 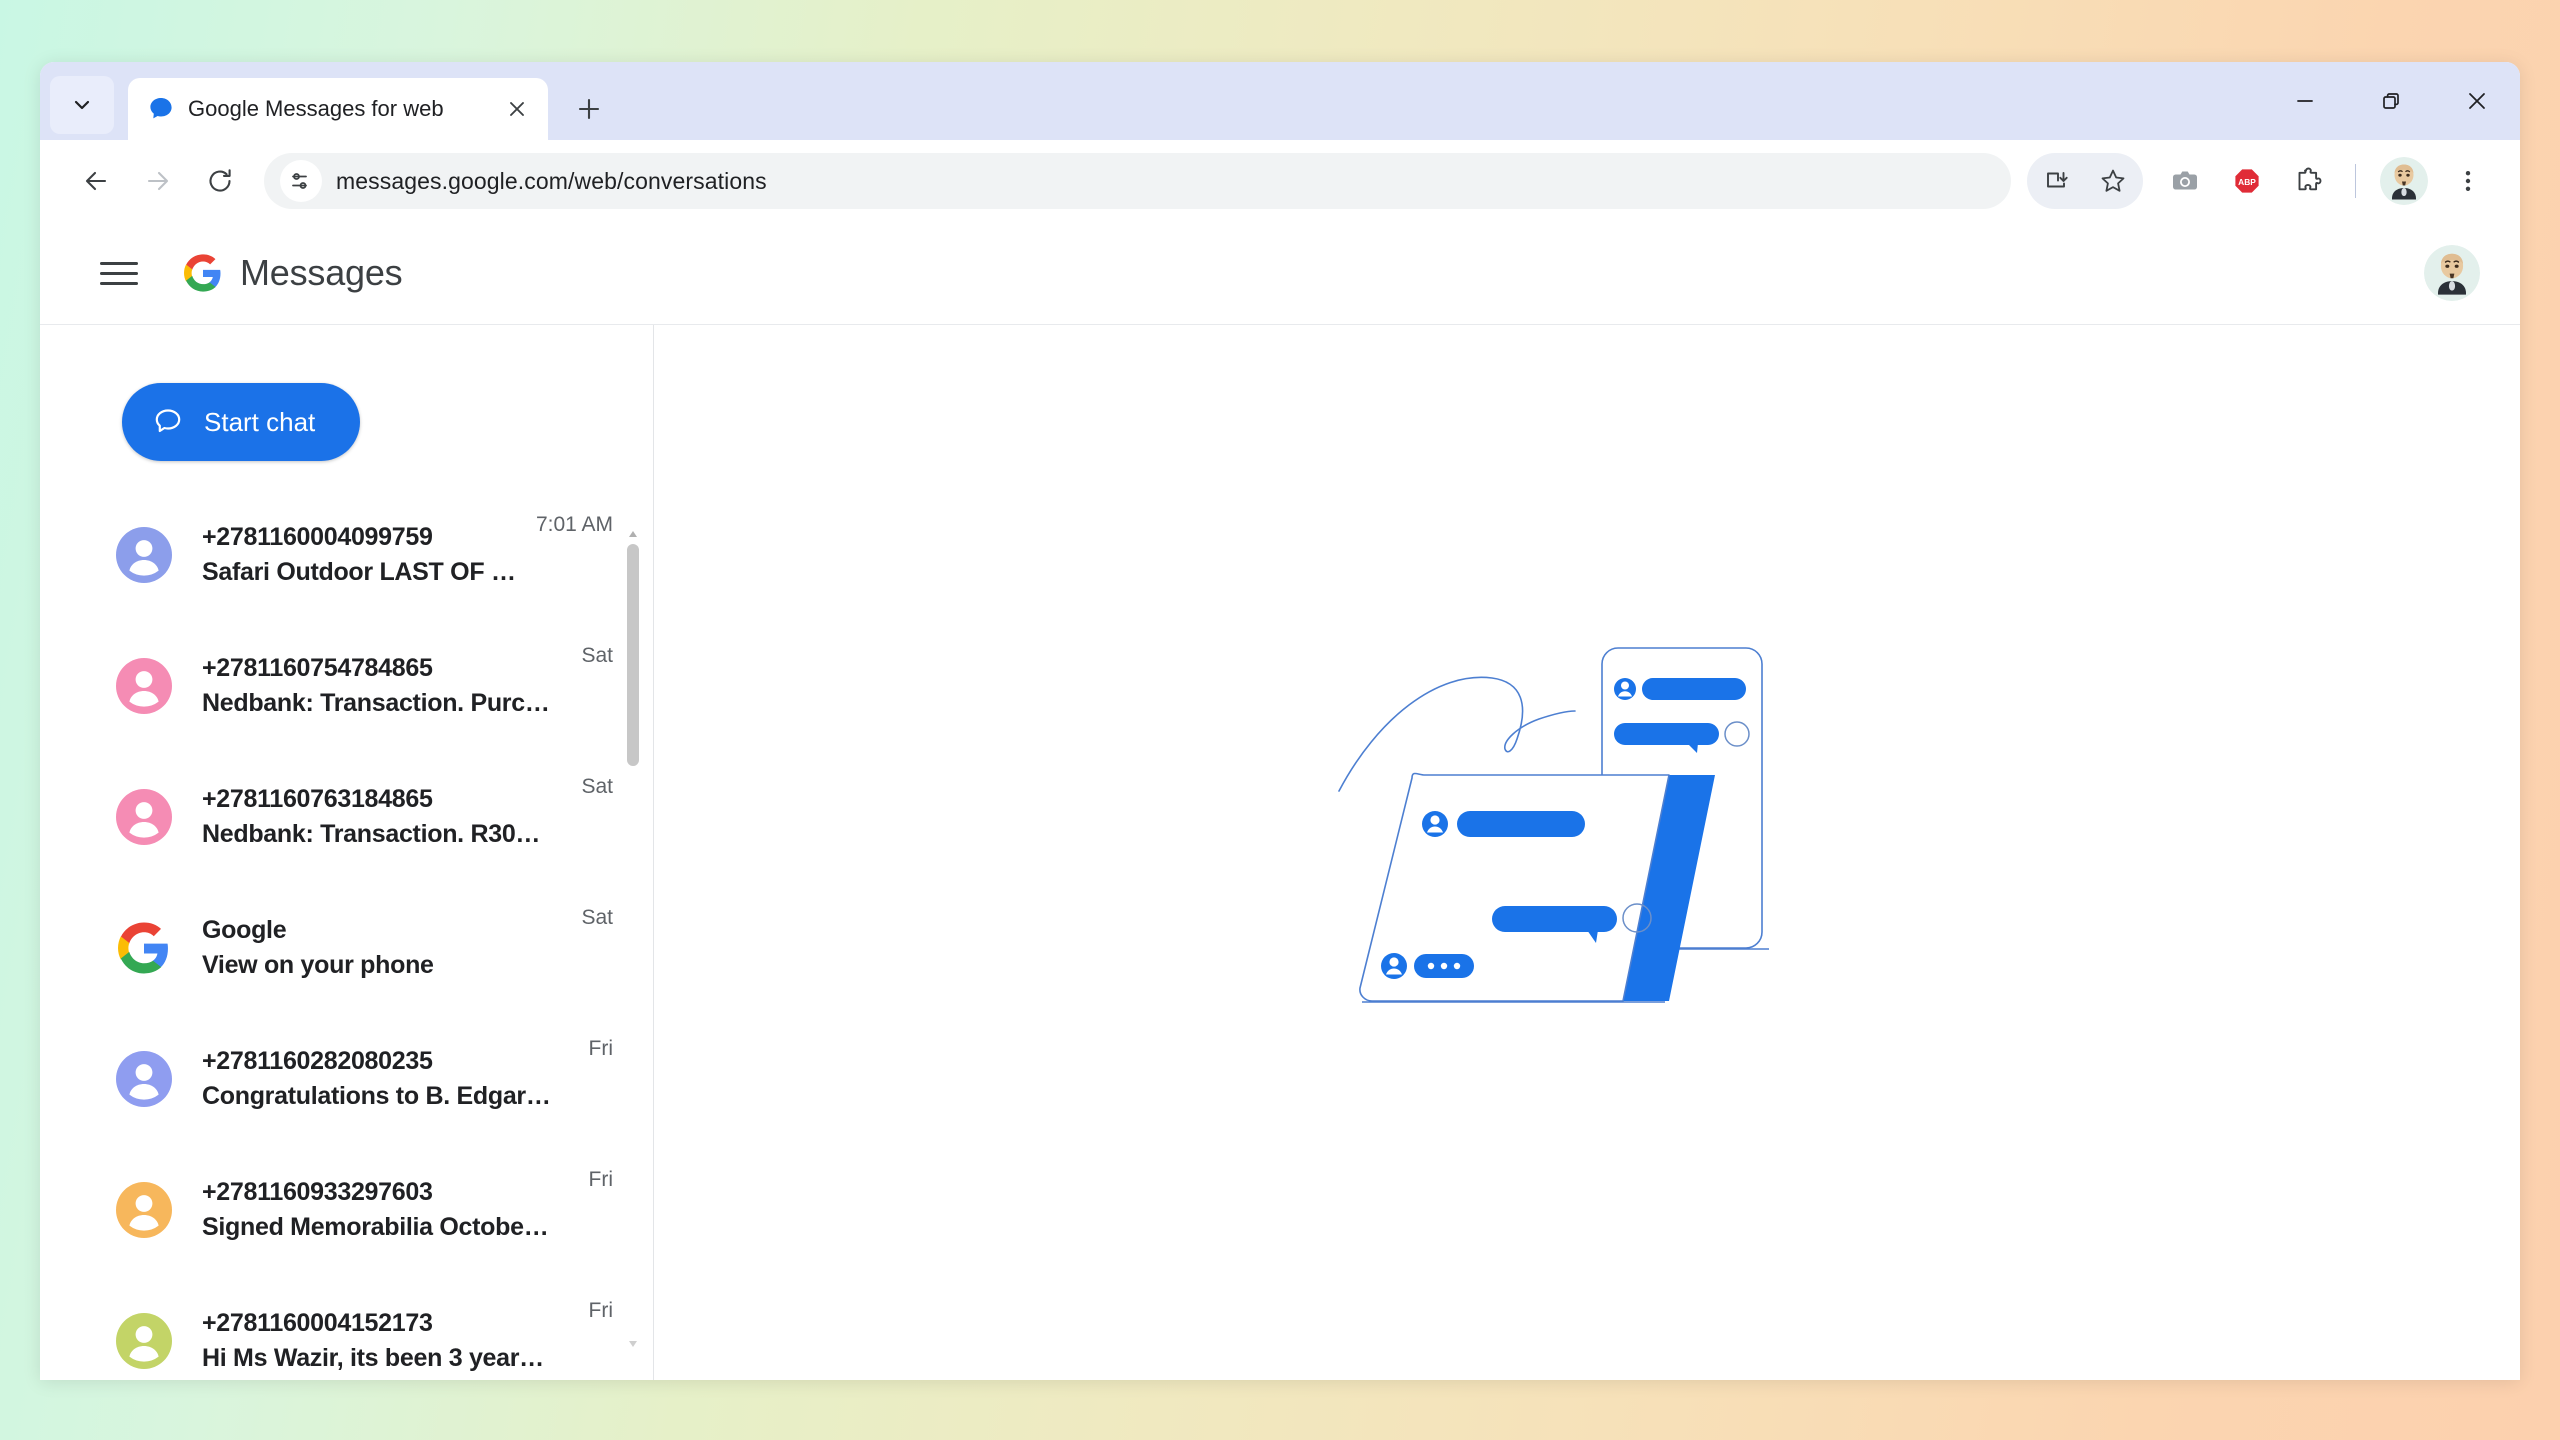 I want to click on camera-extension-button, so click(x=2185, y=181).